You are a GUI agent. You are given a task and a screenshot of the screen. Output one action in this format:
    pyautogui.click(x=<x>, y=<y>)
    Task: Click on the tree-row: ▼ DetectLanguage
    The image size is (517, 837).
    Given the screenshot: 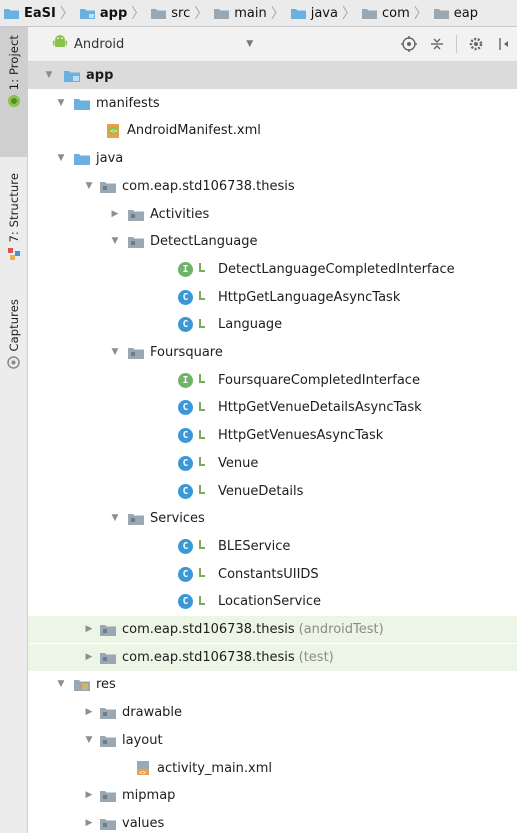 What is the action you would take?
    pyautogui.click(x=272, y=241)
    